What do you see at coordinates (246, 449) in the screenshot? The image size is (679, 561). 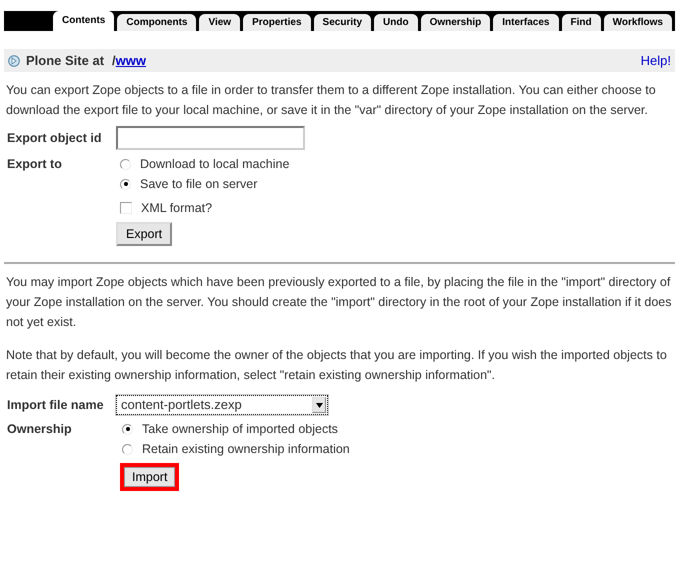 I see `option-label: Retain existing ownership information` at bounding box center [246, 449].